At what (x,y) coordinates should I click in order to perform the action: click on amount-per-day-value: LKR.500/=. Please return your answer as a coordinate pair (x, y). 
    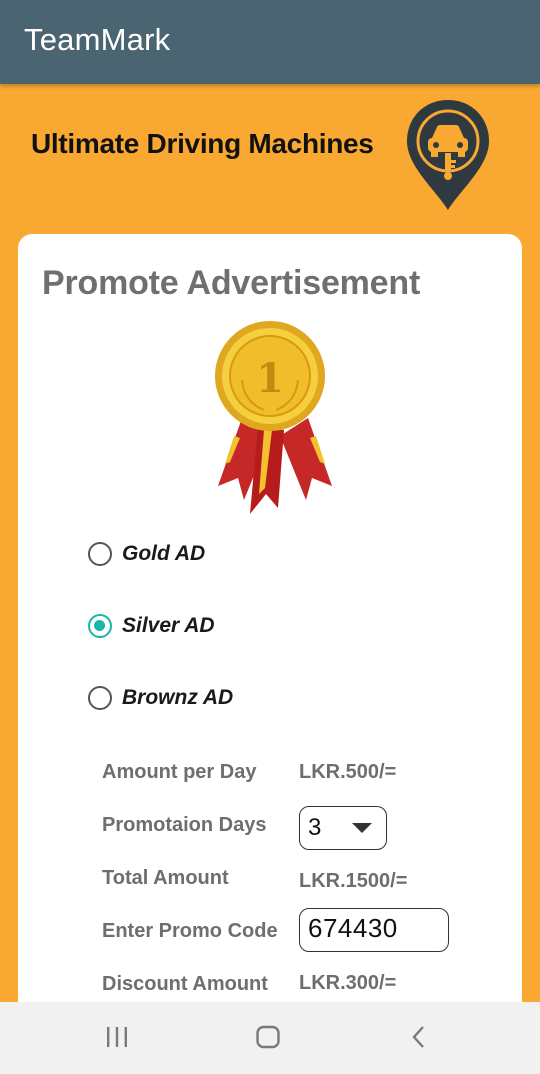
    Looking at the image, I should click on (348, 772).